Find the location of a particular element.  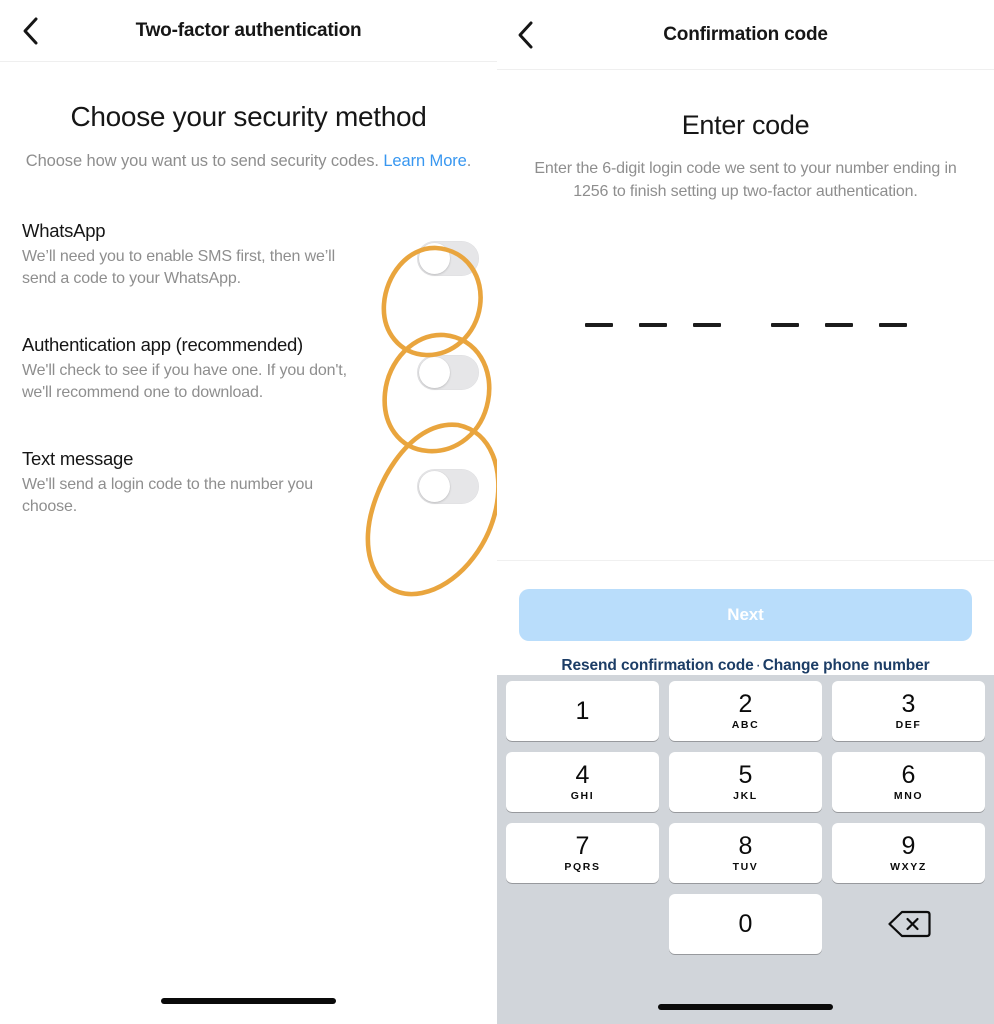

key-1-number: 1 is located at coordinates (582, 710).